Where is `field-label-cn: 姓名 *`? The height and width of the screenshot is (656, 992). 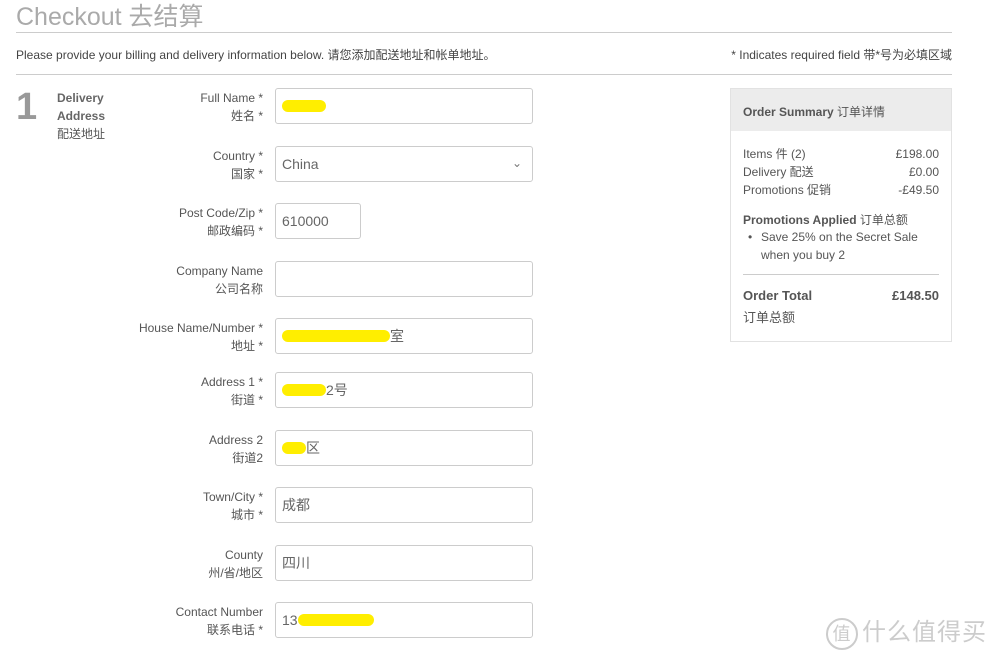 field-label-cn: 姓名 * is located at coordinates (246, 116).